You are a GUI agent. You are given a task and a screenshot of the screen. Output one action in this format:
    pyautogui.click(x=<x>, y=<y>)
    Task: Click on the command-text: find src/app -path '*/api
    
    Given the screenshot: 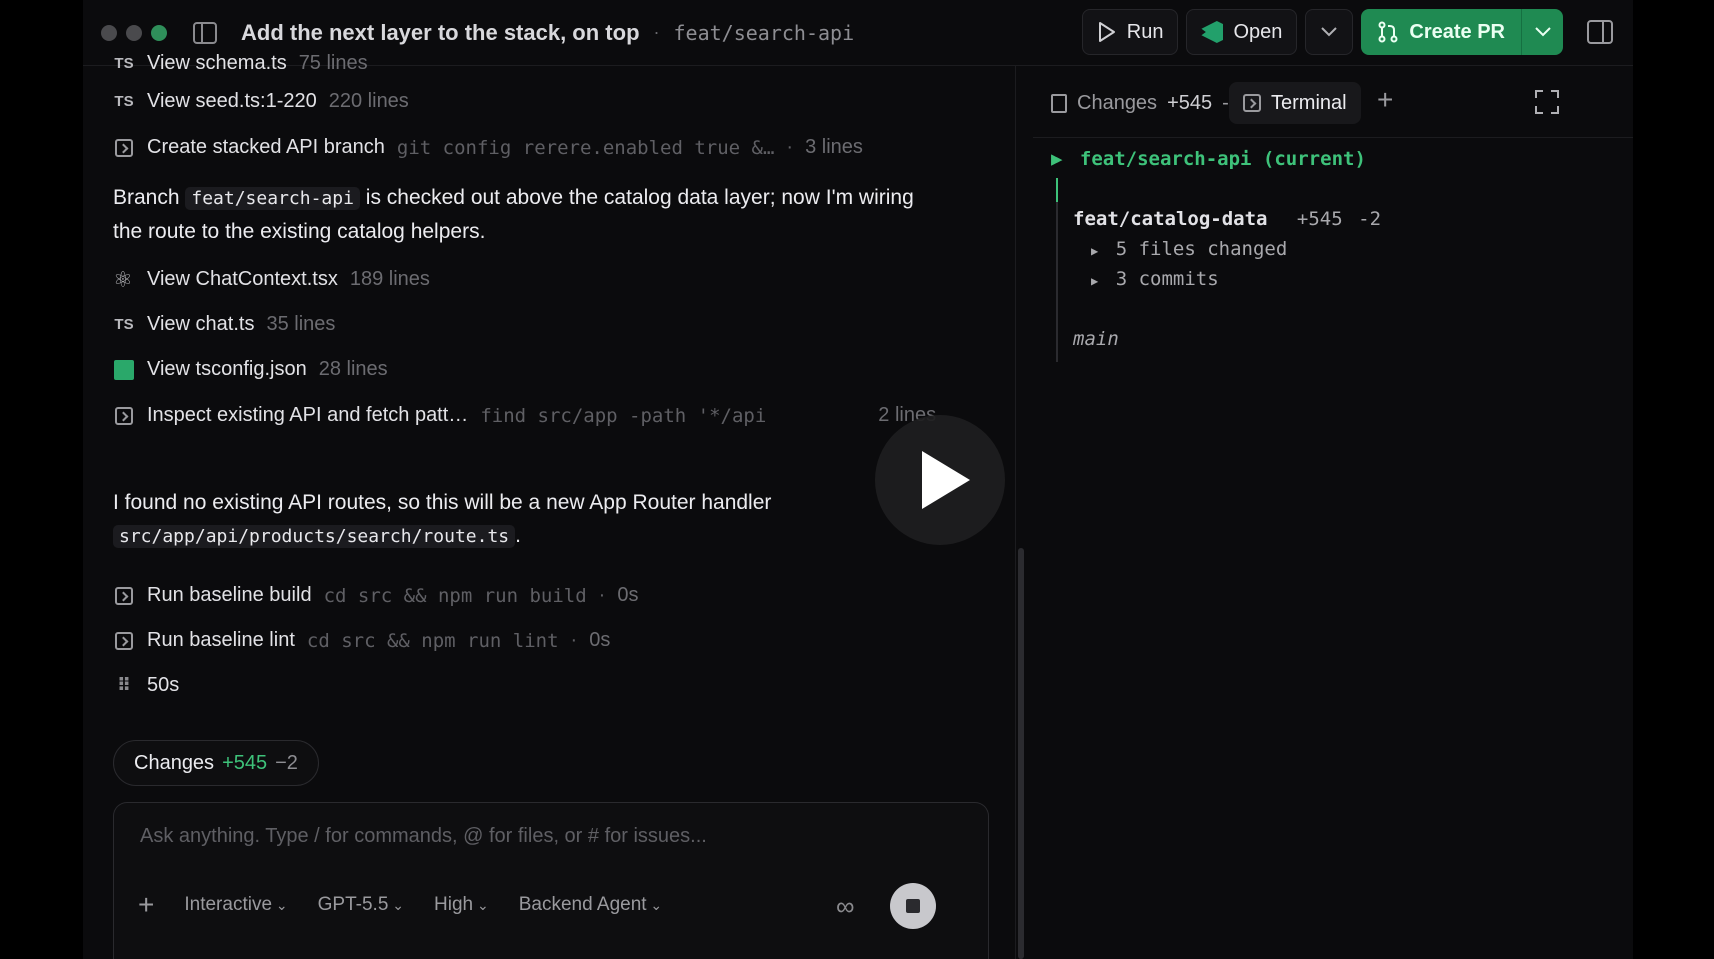 What is the action you would take?
    pyautogui.click(x=623, y=415)
    